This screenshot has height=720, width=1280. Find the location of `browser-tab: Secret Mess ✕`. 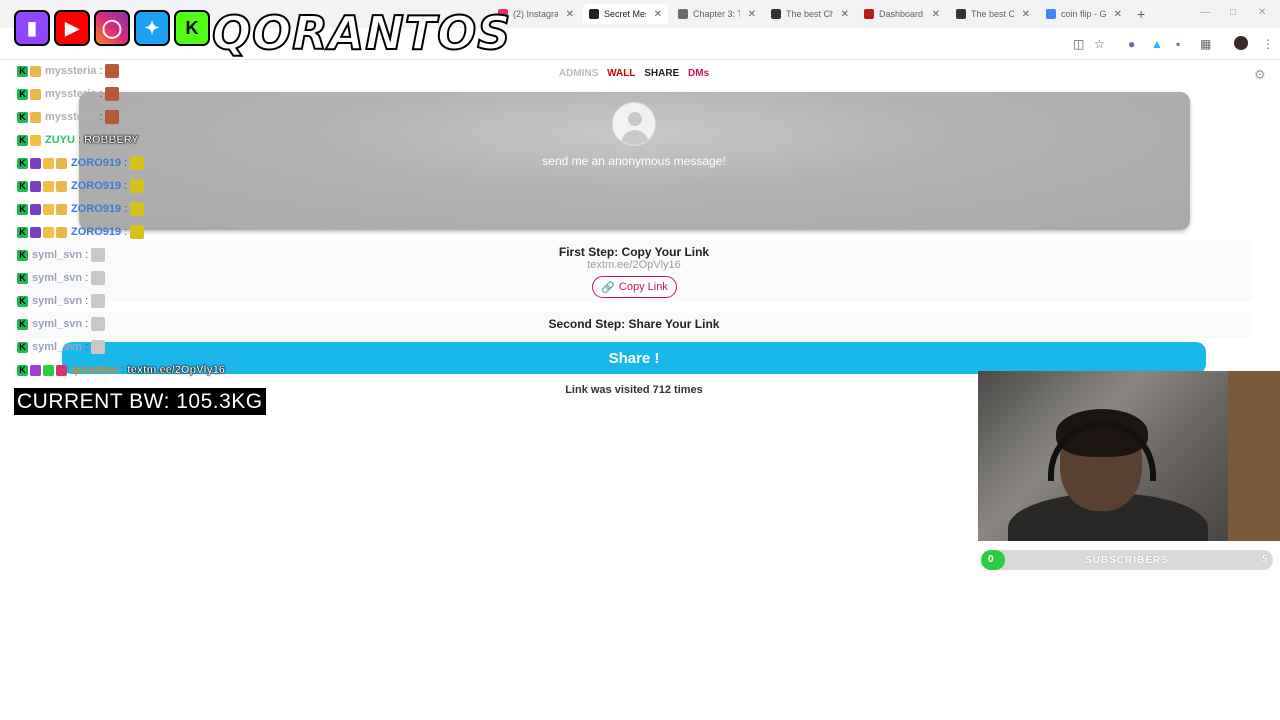

browser-tab: Secret Mess ✕ is located at coordinates (625, 14).